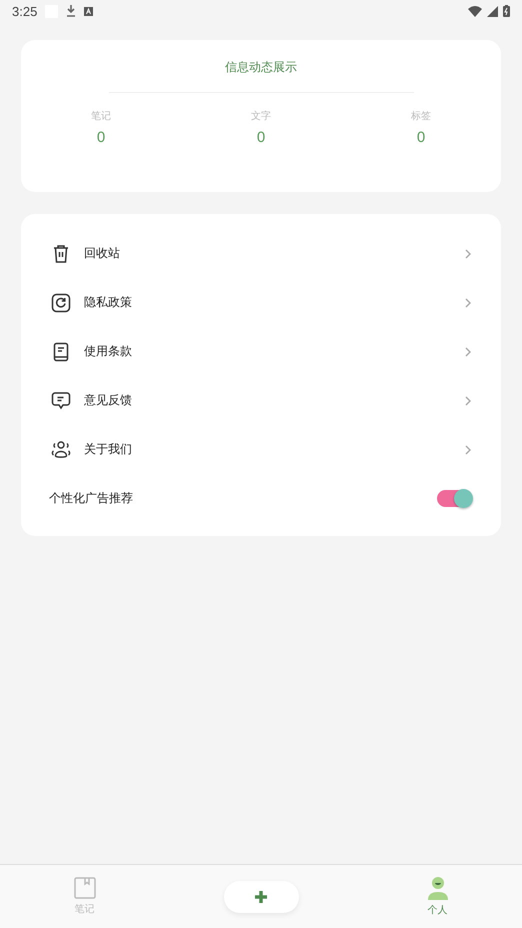  Describe the element at coordinates (108, 302) in the screenshot. I see `menu-label: 隐私政策` at that location.